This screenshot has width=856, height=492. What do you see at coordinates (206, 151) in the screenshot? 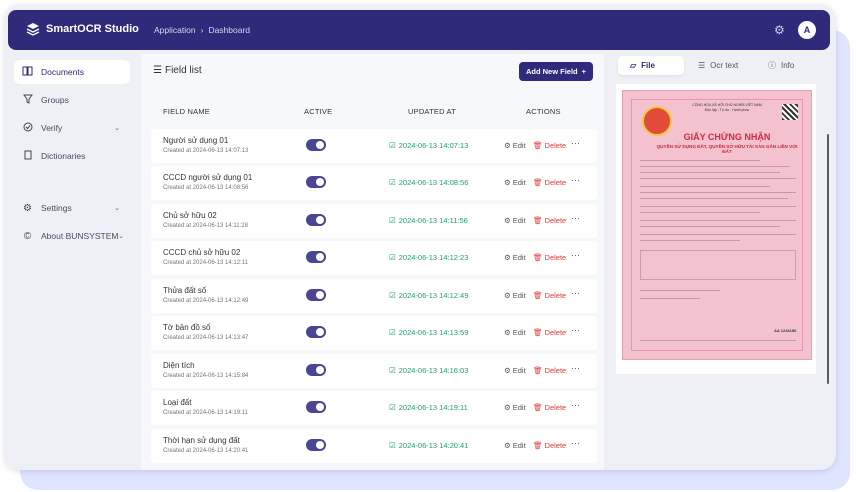
I see `field-created-at: Created at 2024-06-13 14:07:13` at bounding box center [206, 151].